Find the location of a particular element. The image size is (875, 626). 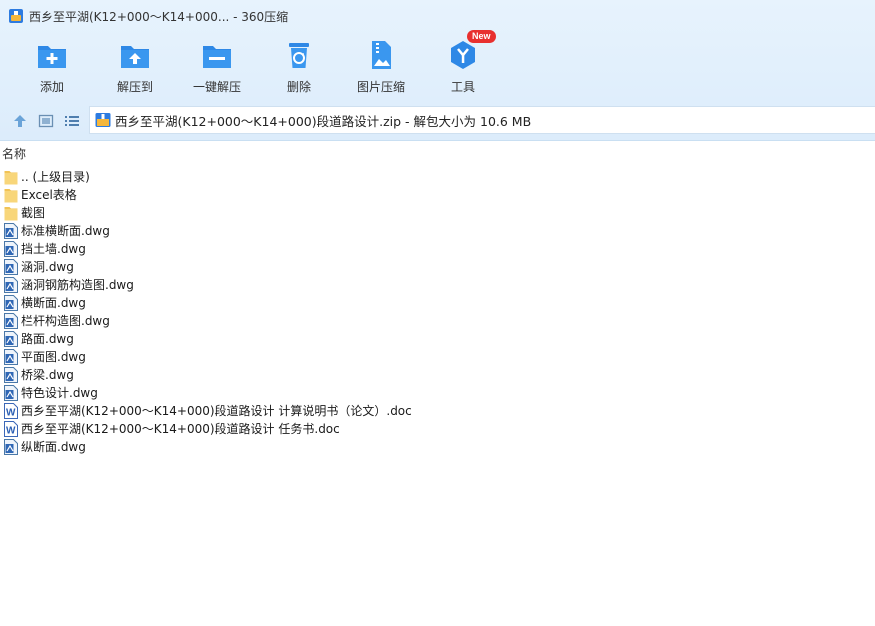

file-name: 栏杆构造图.dwg is located at coordinates (65, 321).